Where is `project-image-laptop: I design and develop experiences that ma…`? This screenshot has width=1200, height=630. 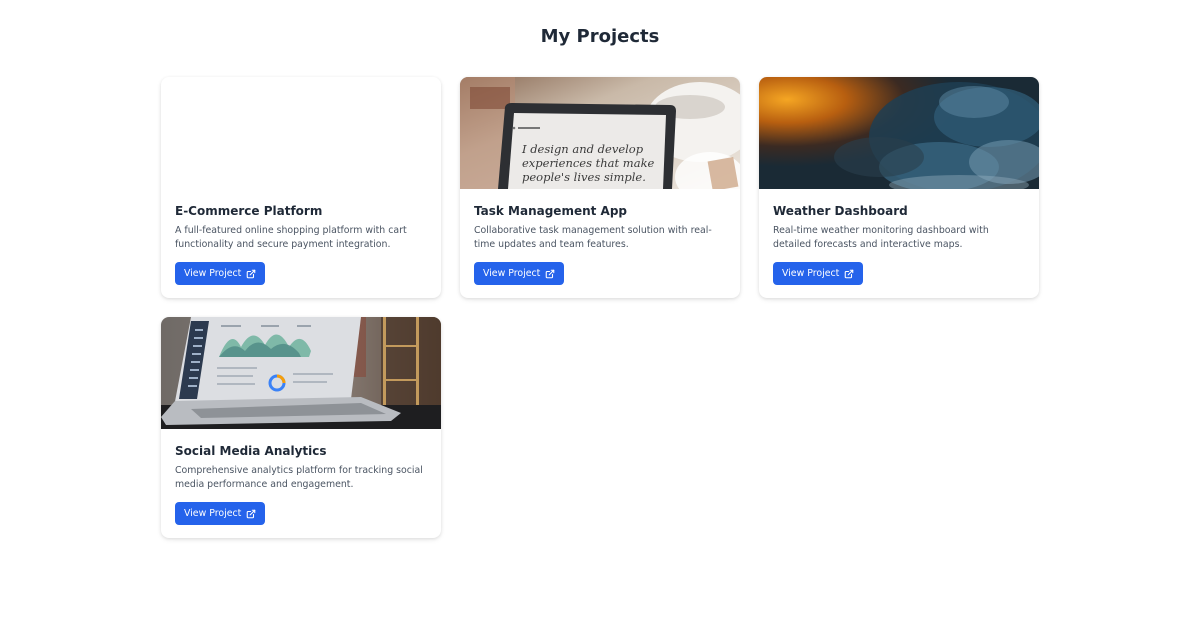
project-image-laptop: I design and develop experiences that ma… is located at coordinates (600, 133).